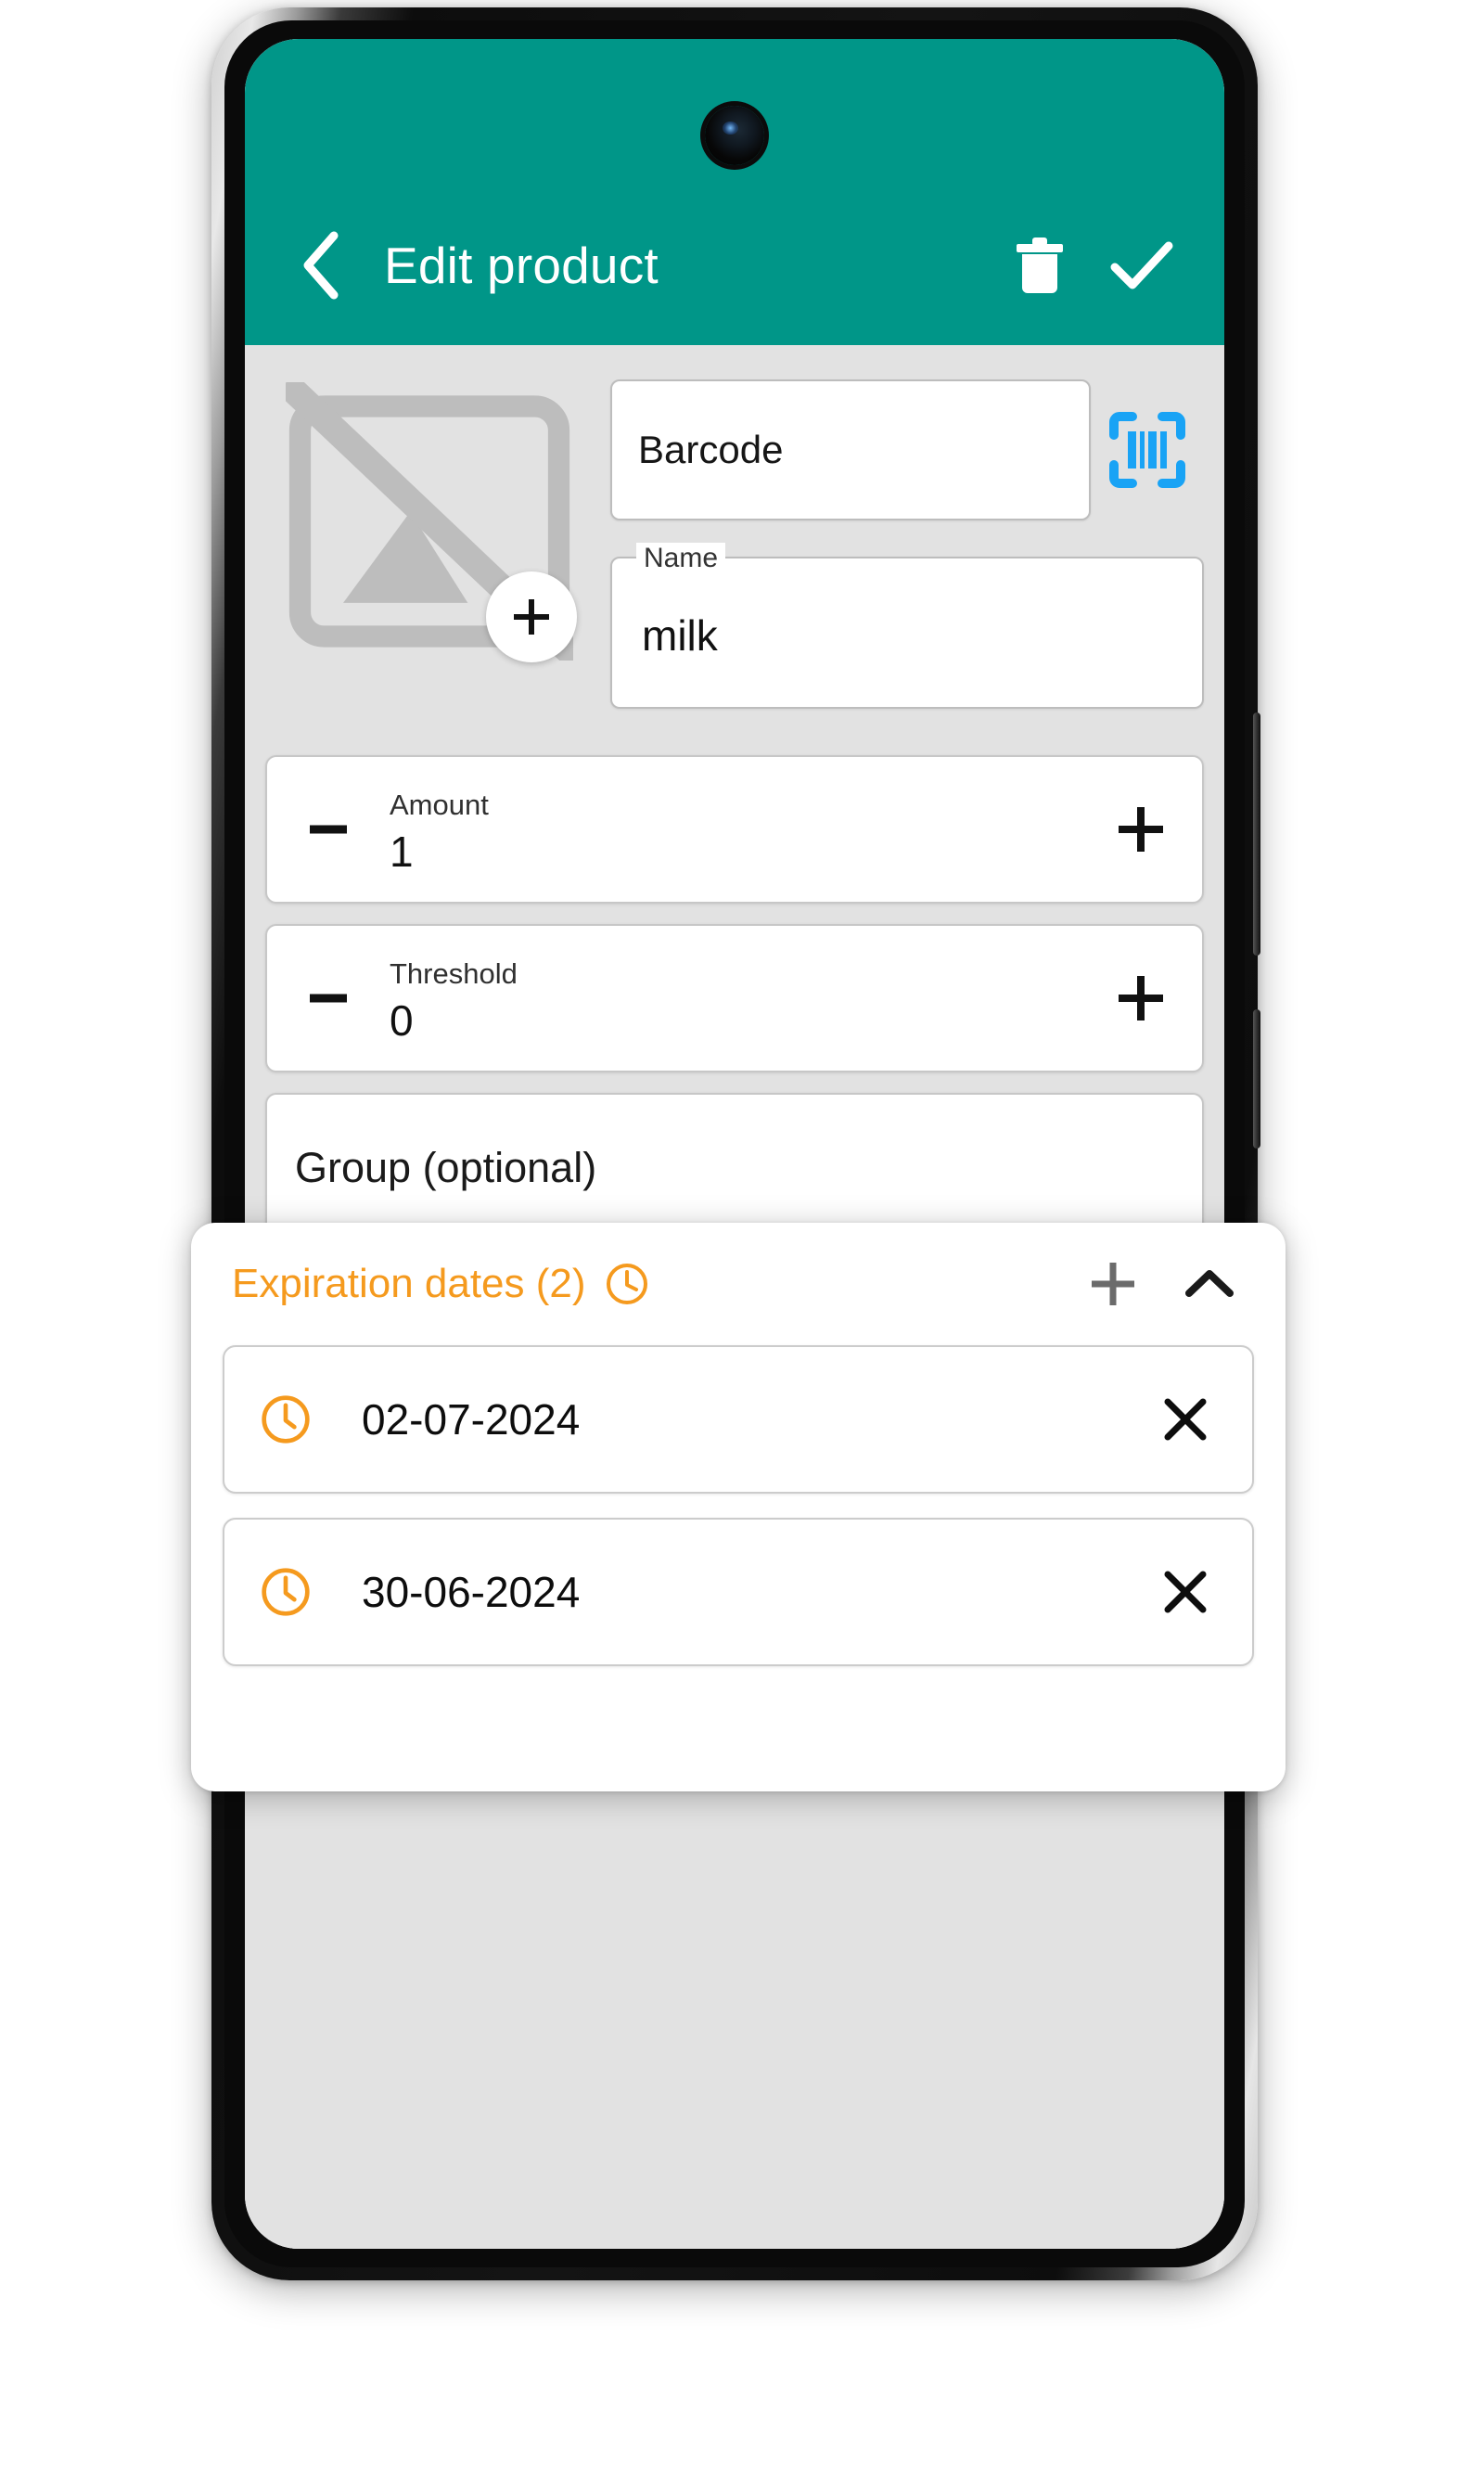 The width and height of the screenshot is (1484, 2490). I want to click on delete-button, so click(1040, 265).